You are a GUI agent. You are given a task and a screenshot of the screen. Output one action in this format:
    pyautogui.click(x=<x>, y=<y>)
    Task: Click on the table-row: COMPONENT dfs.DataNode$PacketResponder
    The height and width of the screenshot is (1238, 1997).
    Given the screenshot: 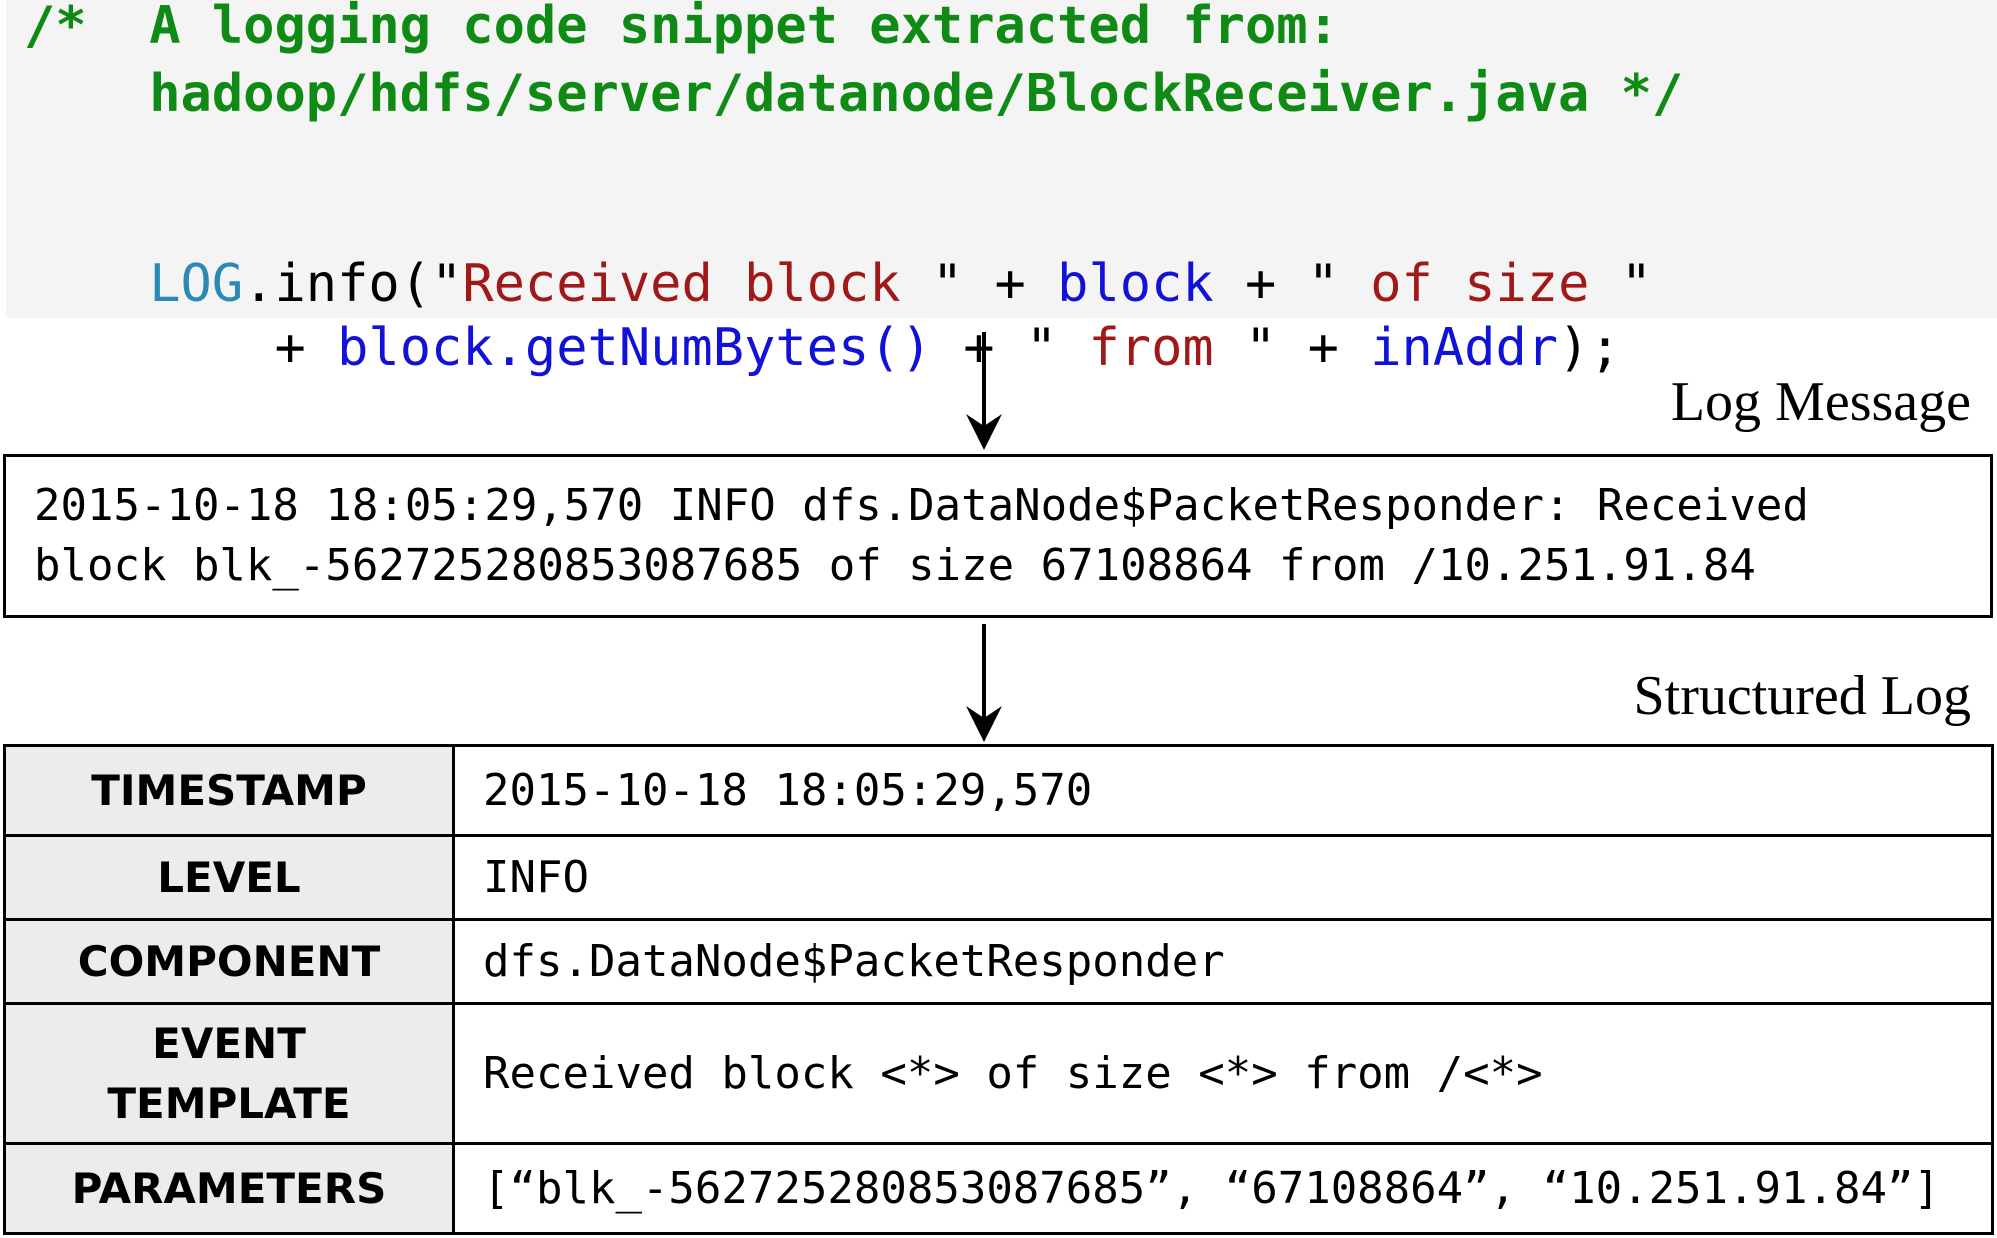 What is the action you would take?
    pyautogui.click(x=998, y=961)
    